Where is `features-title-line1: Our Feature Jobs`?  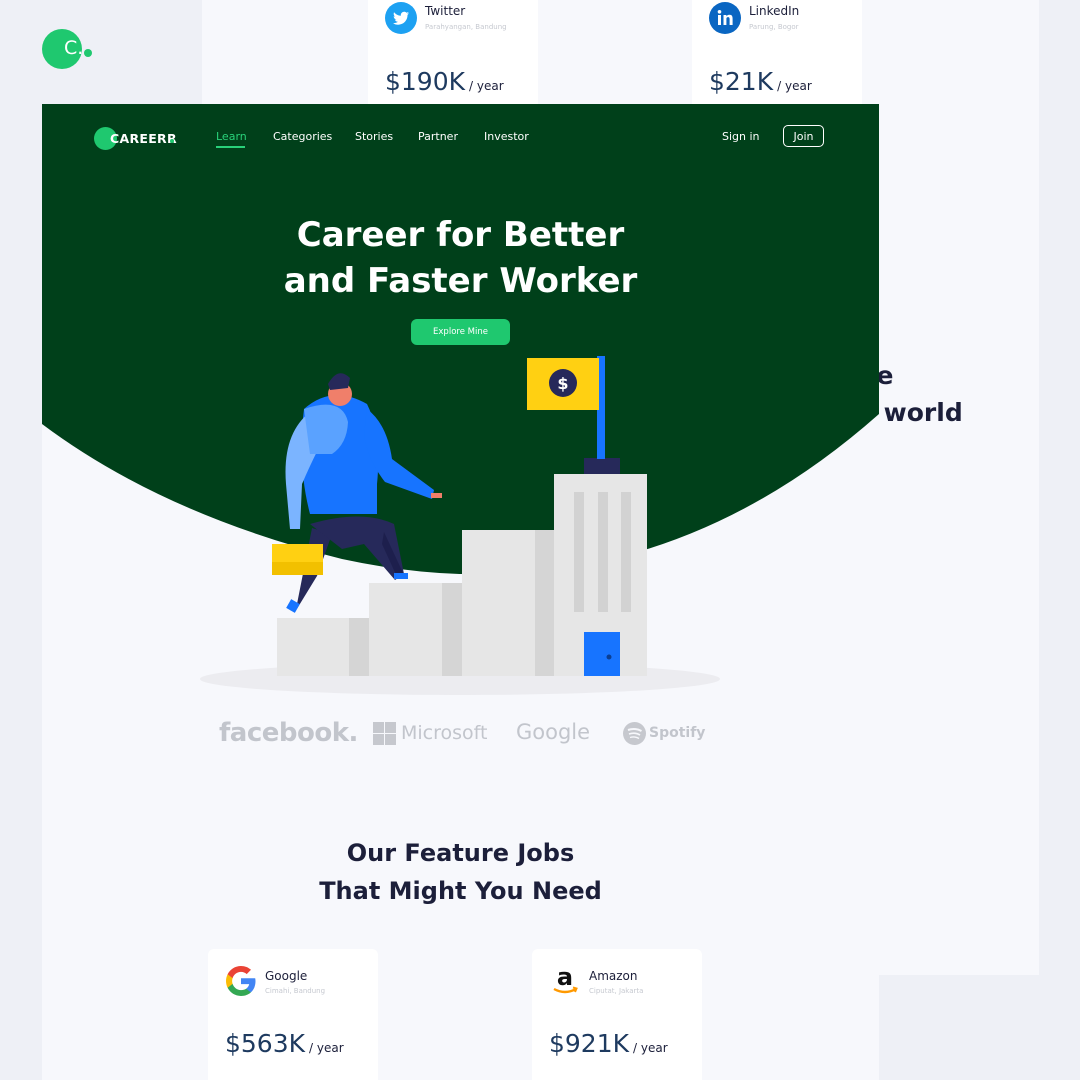
features-title-line1: Our Feature Jobs is located at coordinates (460, 853).